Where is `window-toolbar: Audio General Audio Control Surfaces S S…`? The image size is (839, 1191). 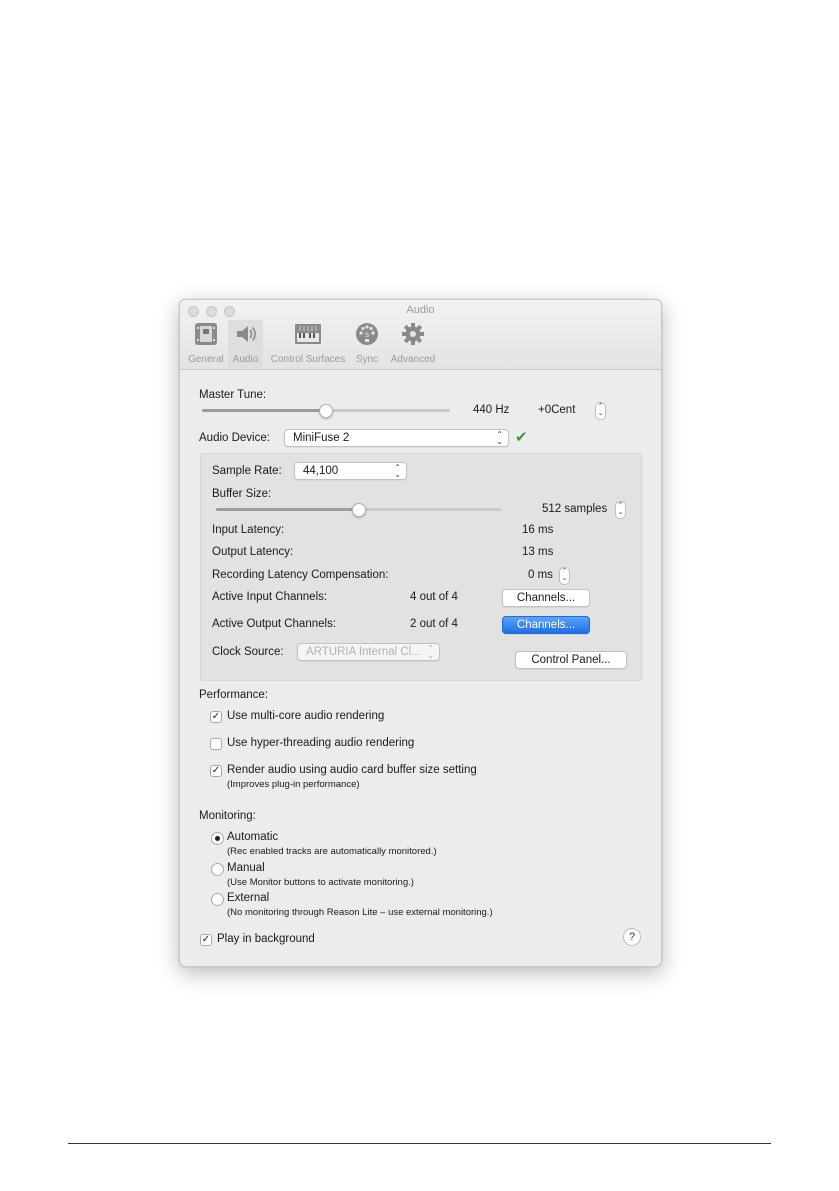
window-toolbar: Audio General Audio Control Surfaces S S… is located at coordinates (420, 335).